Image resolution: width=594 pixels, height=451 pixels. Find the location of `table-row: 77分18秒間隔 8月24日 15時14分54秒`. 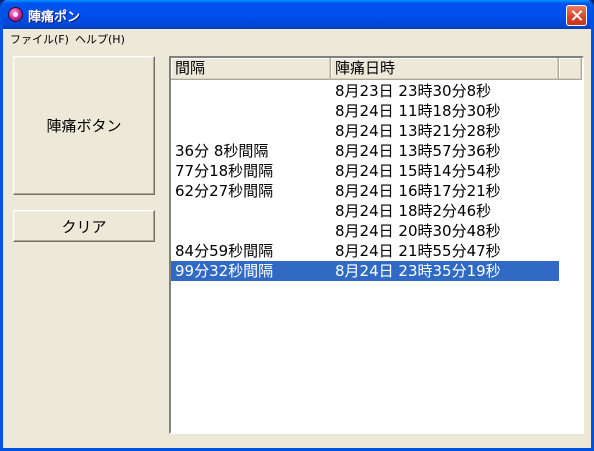

table-row: 77分18秒間隔 8月24日 15時14分54秒 is located at coordinates (376, 171).